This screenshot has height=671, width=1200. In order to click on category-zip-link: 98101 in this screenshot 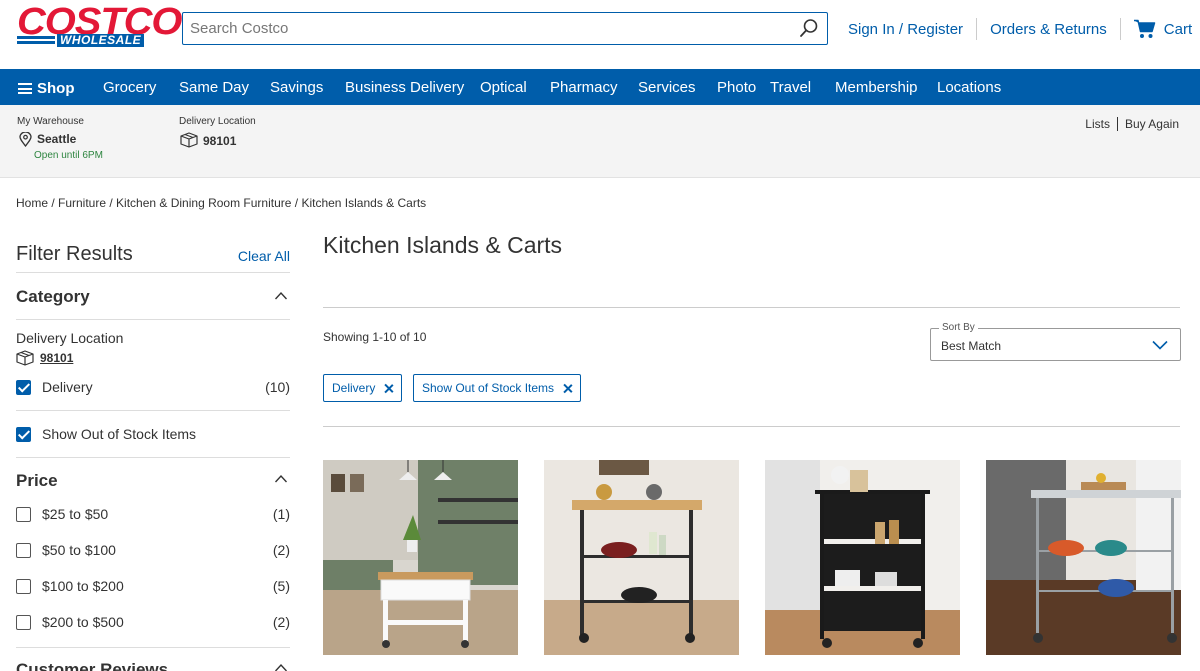, I will do `click(56, 358)`.